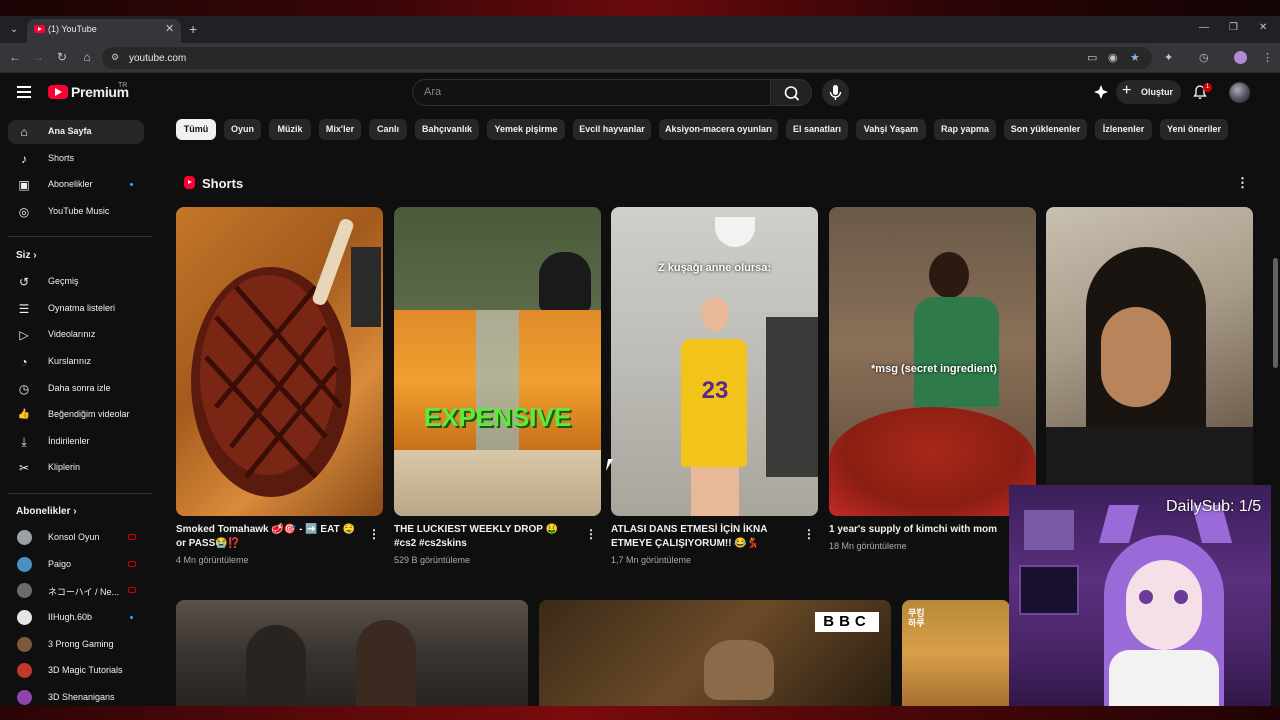 The image size is (1280, 720). Describe the element at coordinates (157, 58) in the screenshot. I see `url-text: youtube.com` at that location.